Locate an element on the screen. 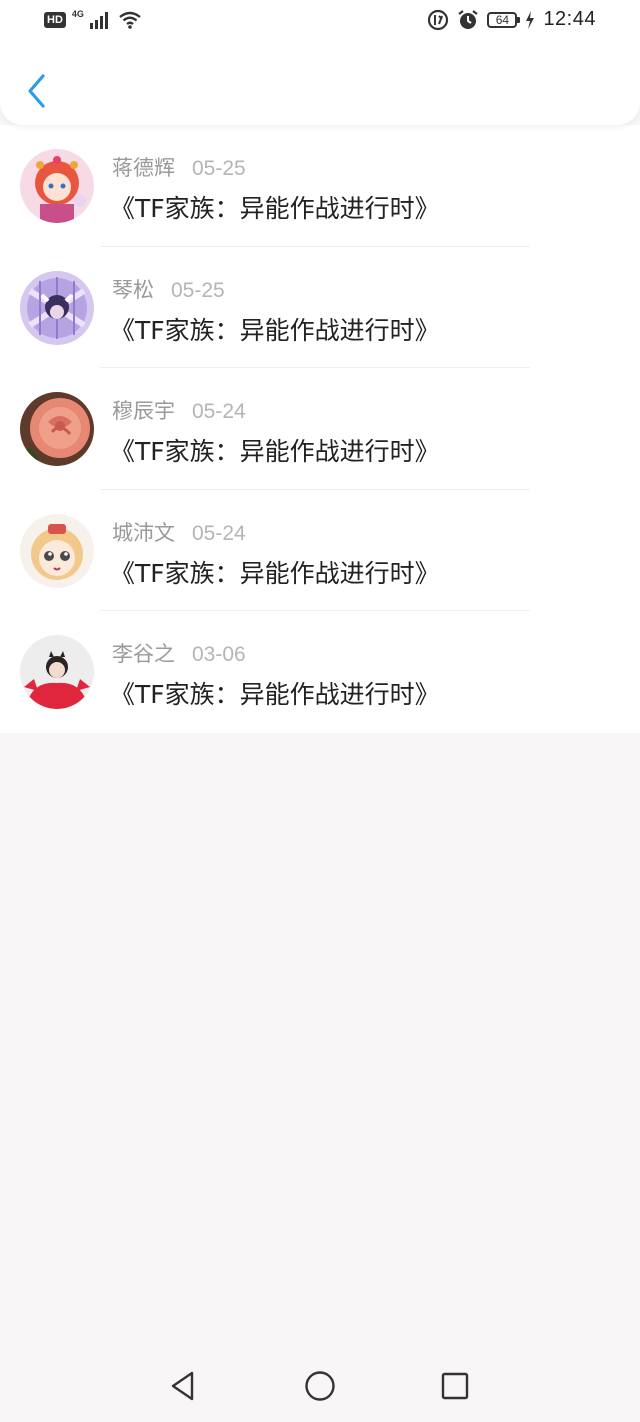 Image resolution: width=640 pixels, height=1422 pixels. signal-icon is located at coordinates (98, 20).